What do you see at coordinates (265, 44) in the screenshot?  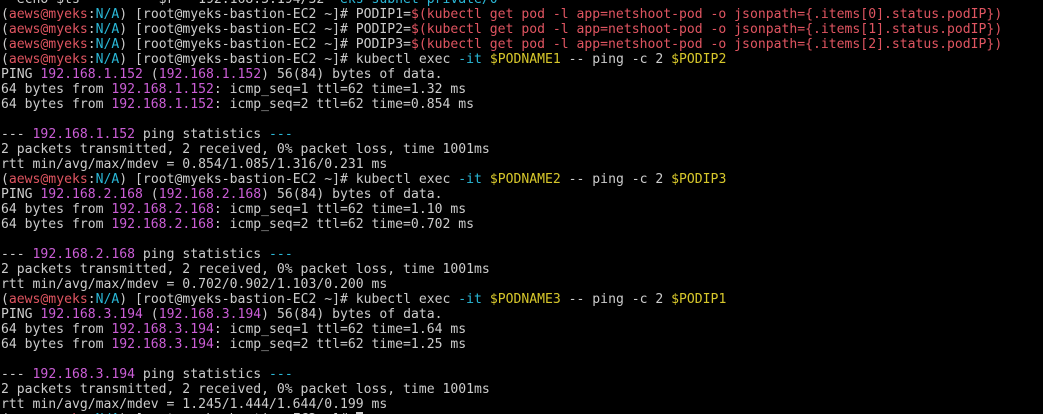 I see `terminal-text-segment: ) [root@myeks-bastion-EC2 ~]# PODIP3=` at bounding box center [265, 44].